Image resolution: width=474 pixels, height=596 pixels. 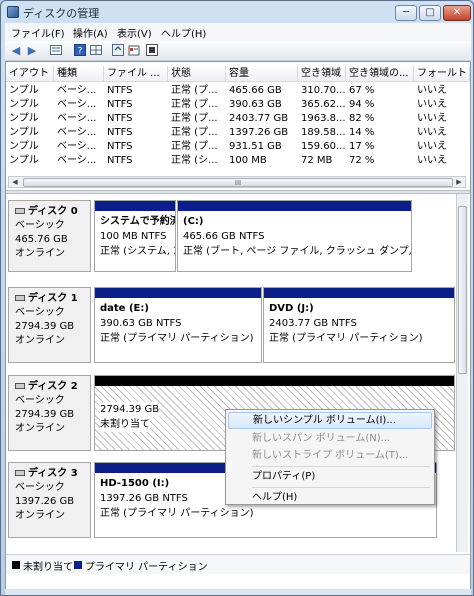 What do you see at coordinates (197, 74) in the screenshot?
I see `column-header-status: 状態` at bounding box center [197, 74].